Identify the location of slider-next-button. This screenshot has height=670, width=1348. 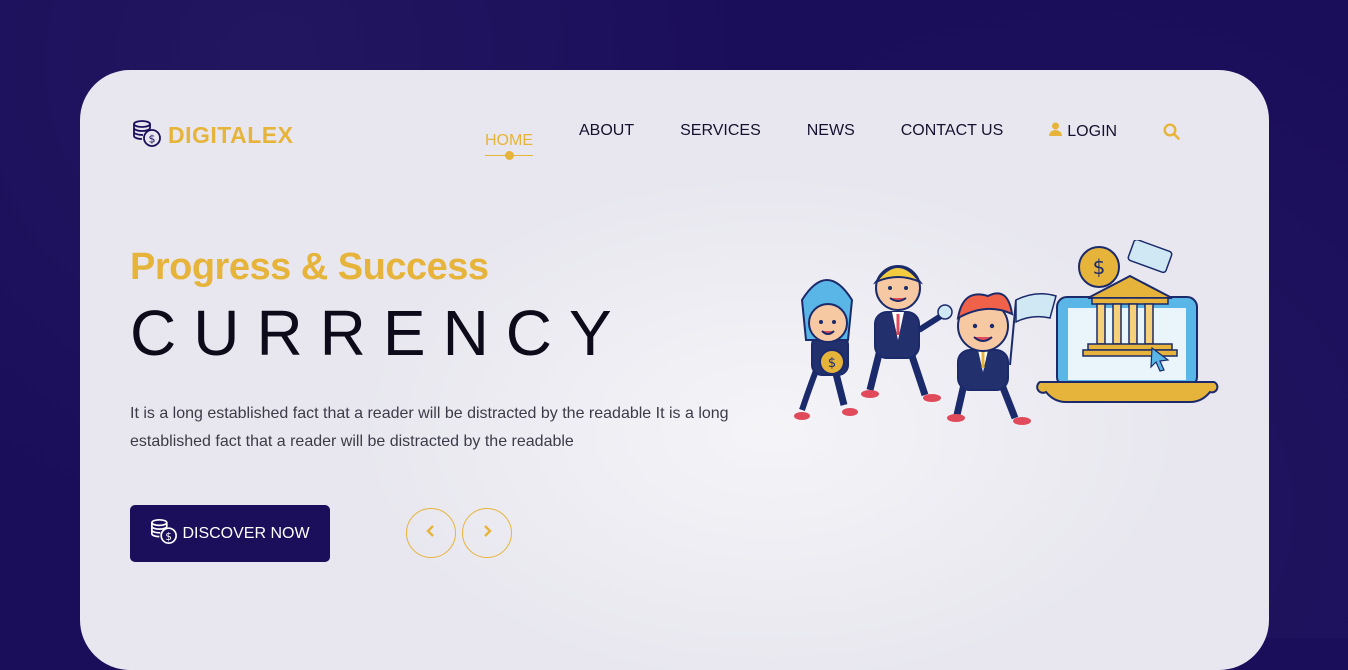
(487, 533).